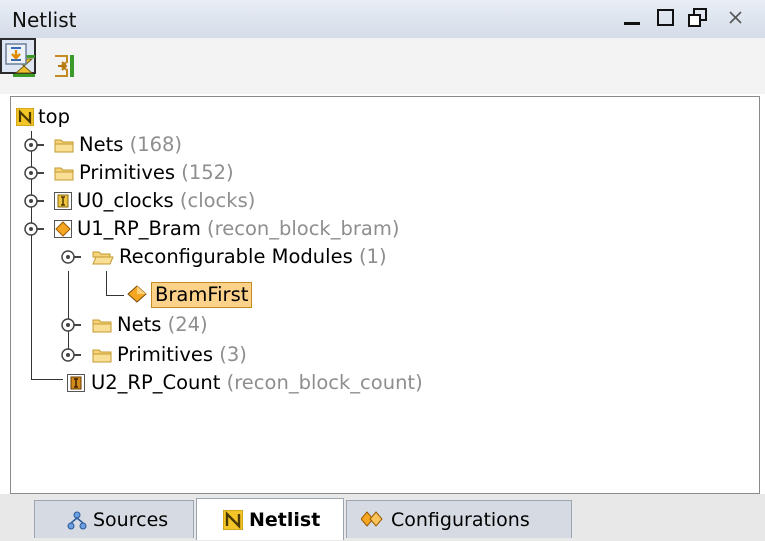  What do you see at coordinates (381, 295) in the screenshot?
I see `tree-item-bramfirst: BramFirst` at bounding box center [381, 295].